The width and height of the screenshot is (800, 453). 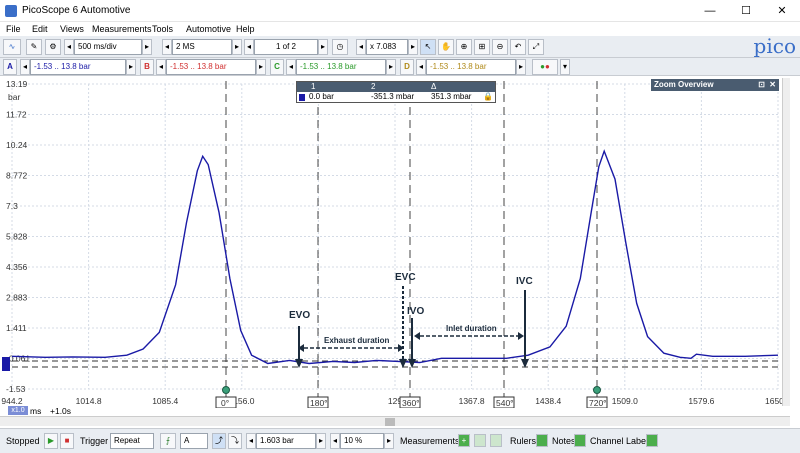 I want to click on pretrigger-increase-button: ▸, so click(x=389, y=441).